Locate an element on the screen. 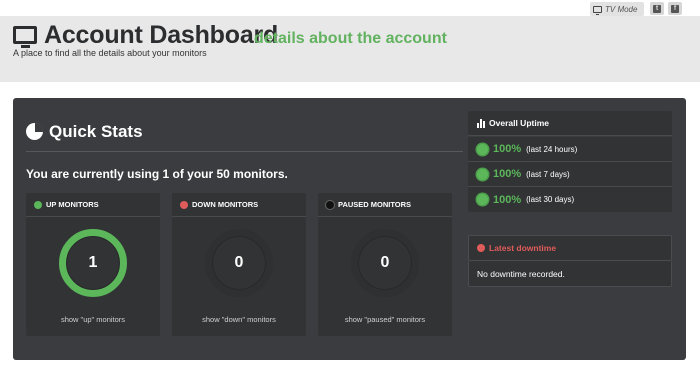 This screenshot has height=371, width=700. uptime-row: 100% (last 7 days) is located at coordinates (570, 174).